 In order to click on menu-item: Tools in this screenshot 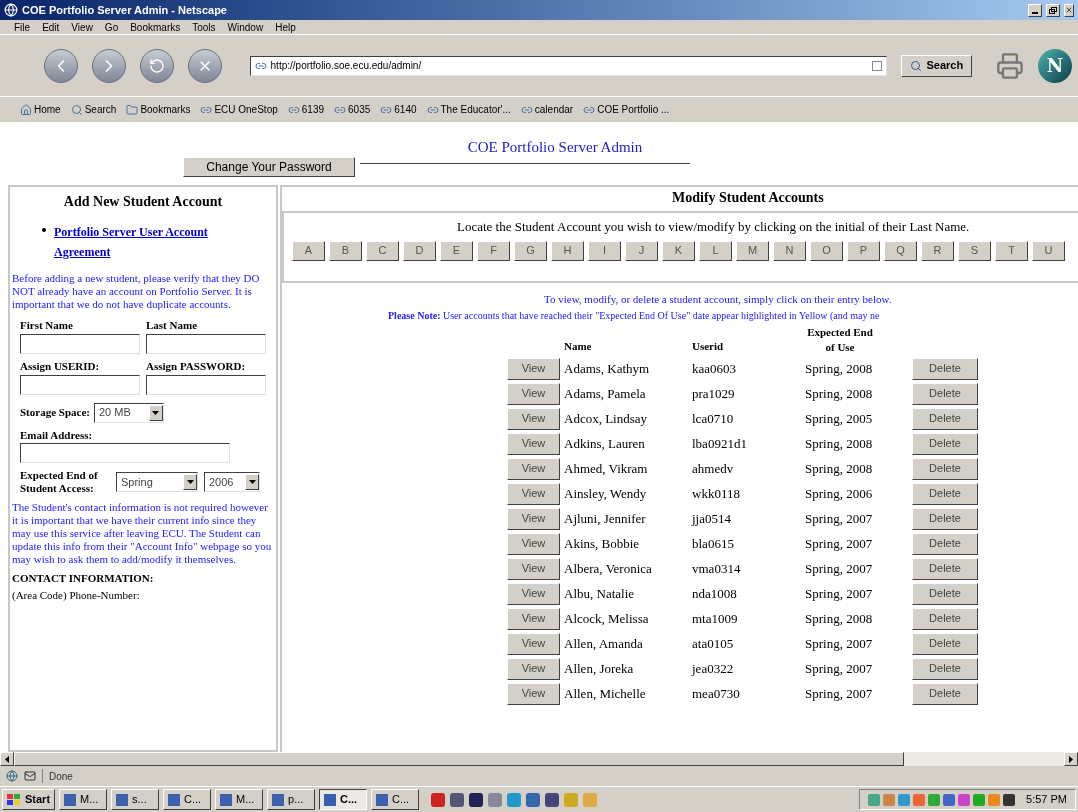, I will do `click(204, 27)`.